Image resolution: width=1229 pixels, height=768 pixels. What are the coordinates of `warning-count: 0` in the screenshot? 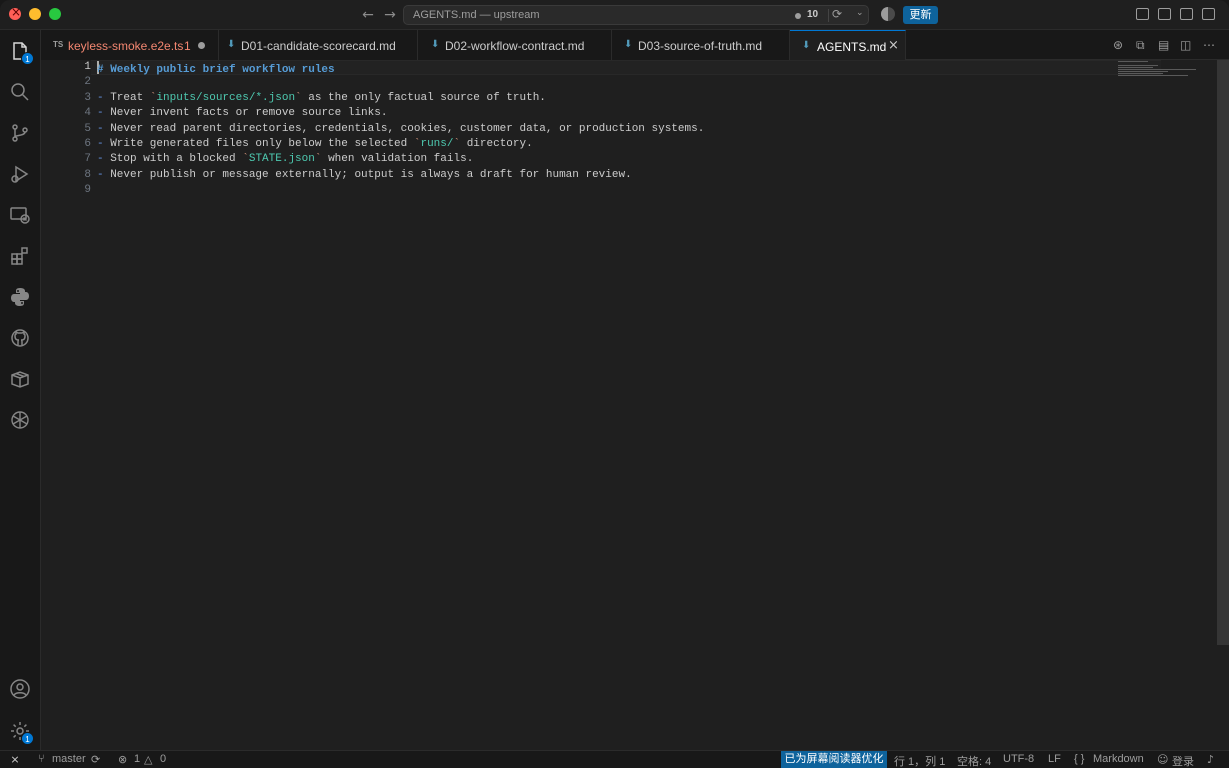 It's located at (163, 759).